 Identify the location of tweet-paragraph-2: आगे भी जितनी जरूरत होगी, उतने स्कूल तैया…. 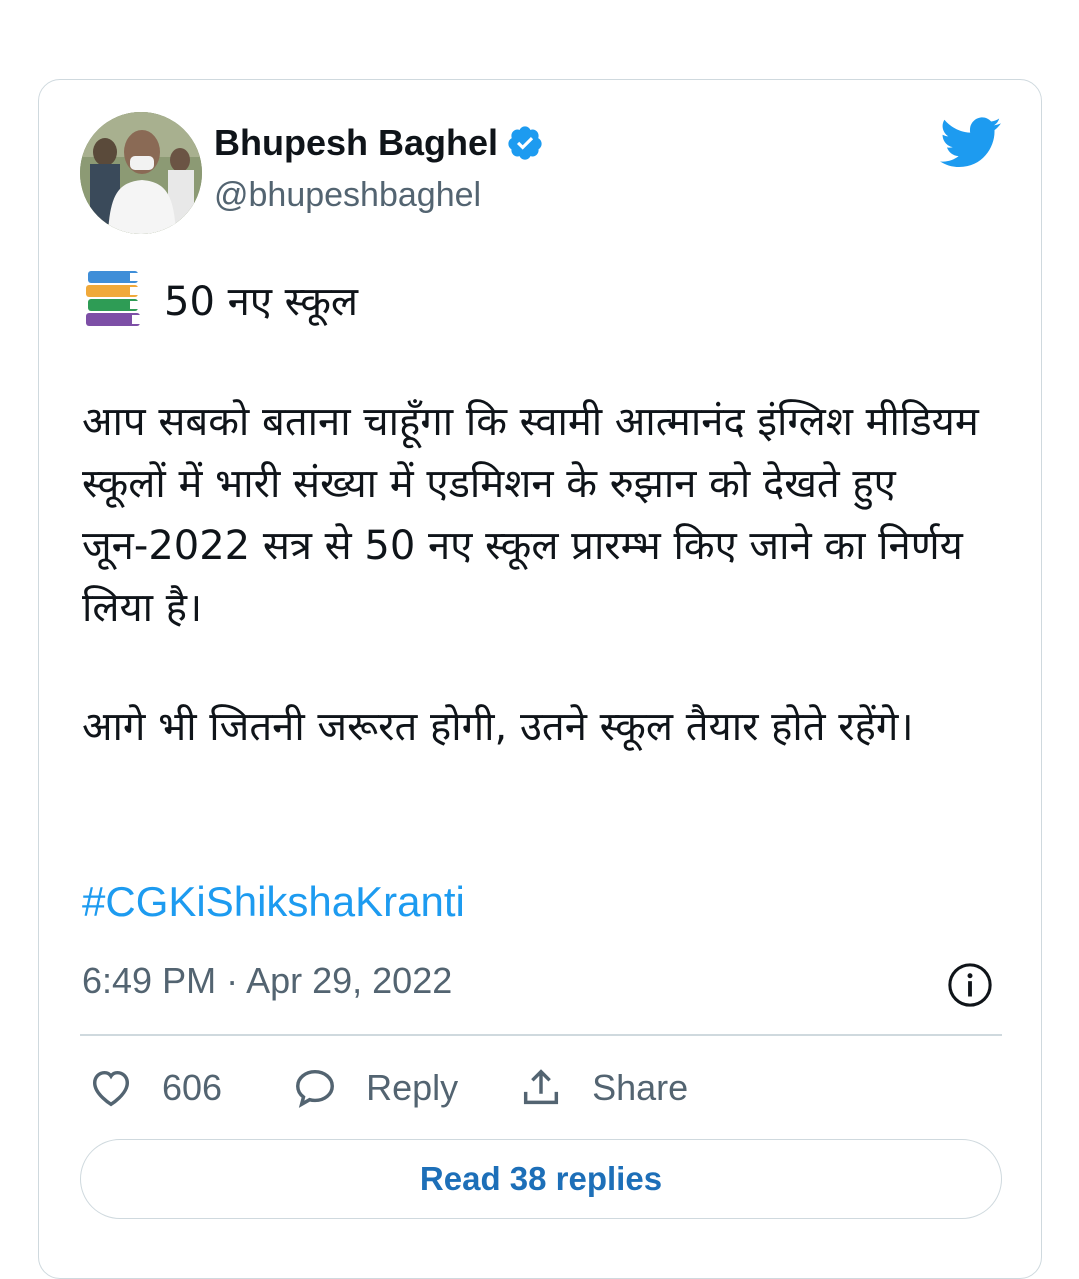
(498, 727).